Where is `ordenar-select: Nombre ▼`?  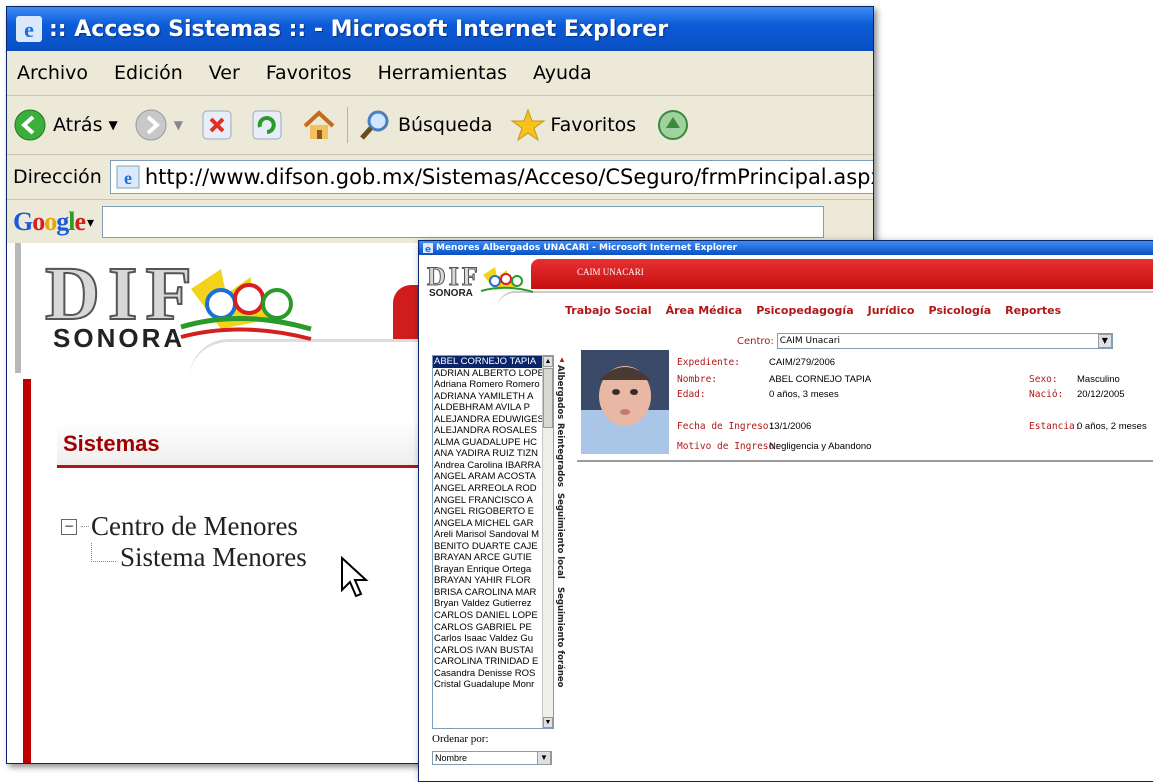
ordenar-select: Nombre ▼ is located at coordinates (492, 758).